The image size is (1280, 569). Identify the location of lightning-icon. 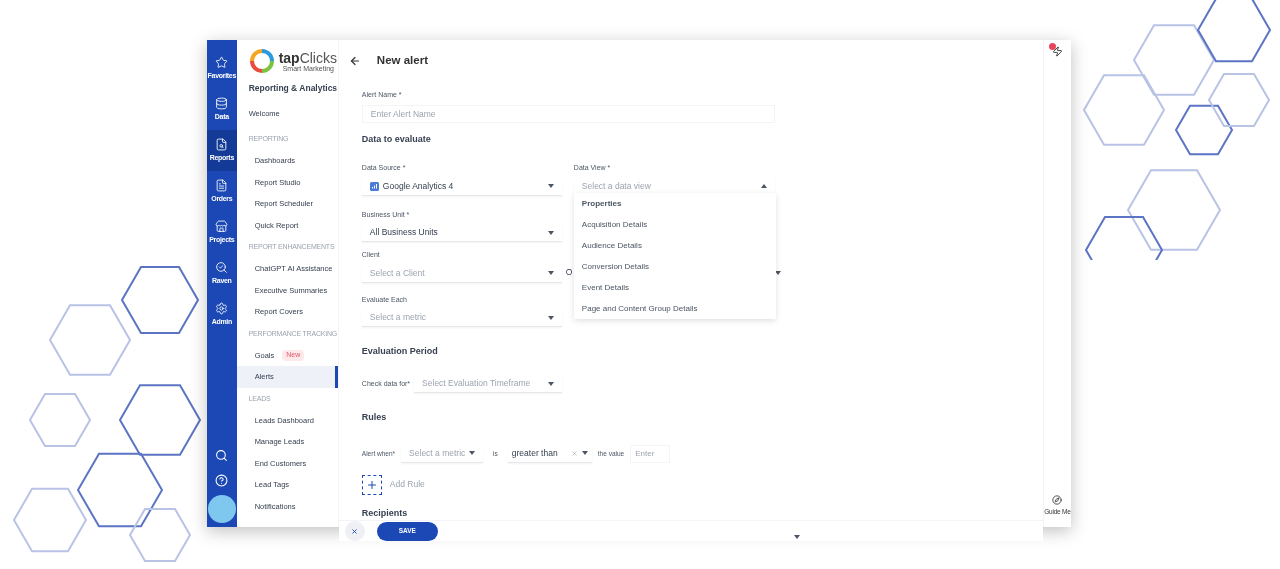
(1057, 51).